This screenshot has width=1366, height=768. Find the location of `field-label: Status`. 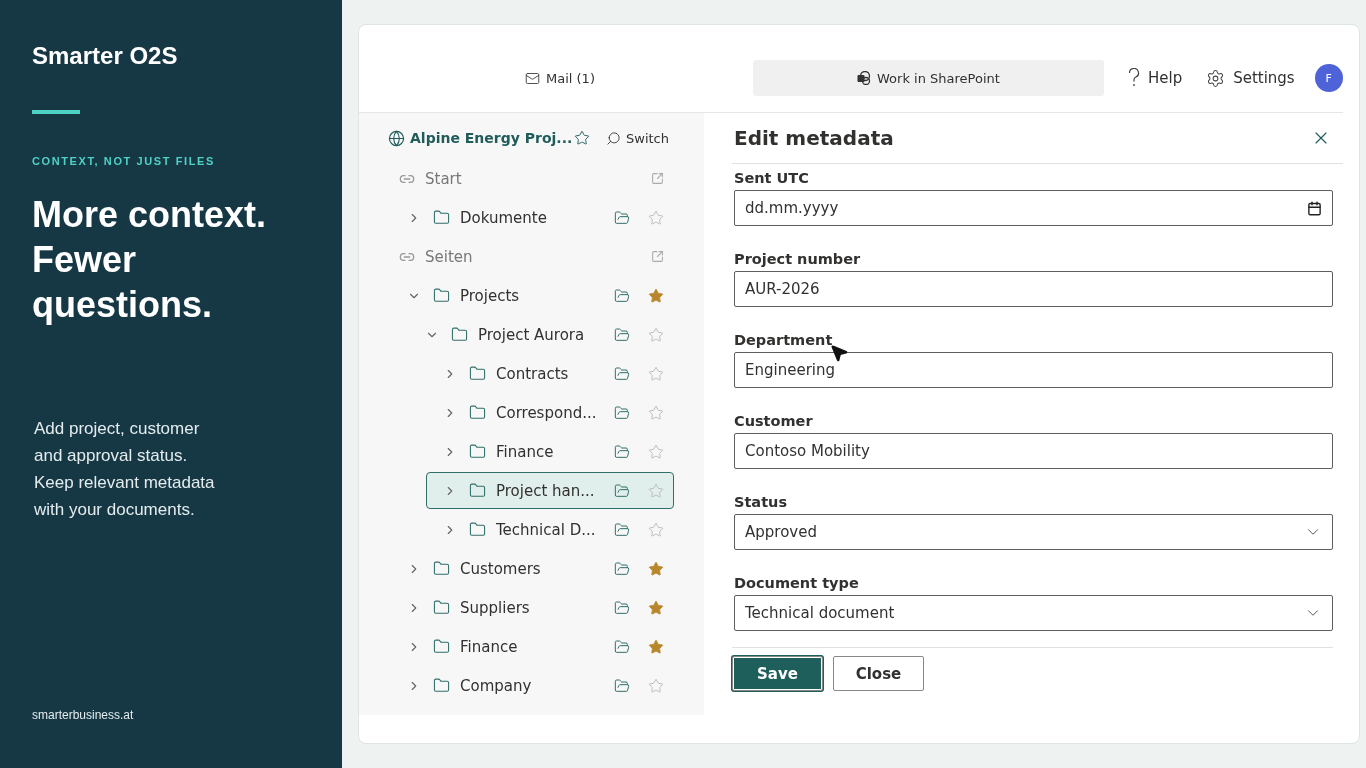

field-label: Status is located at coordinates (761, 502).